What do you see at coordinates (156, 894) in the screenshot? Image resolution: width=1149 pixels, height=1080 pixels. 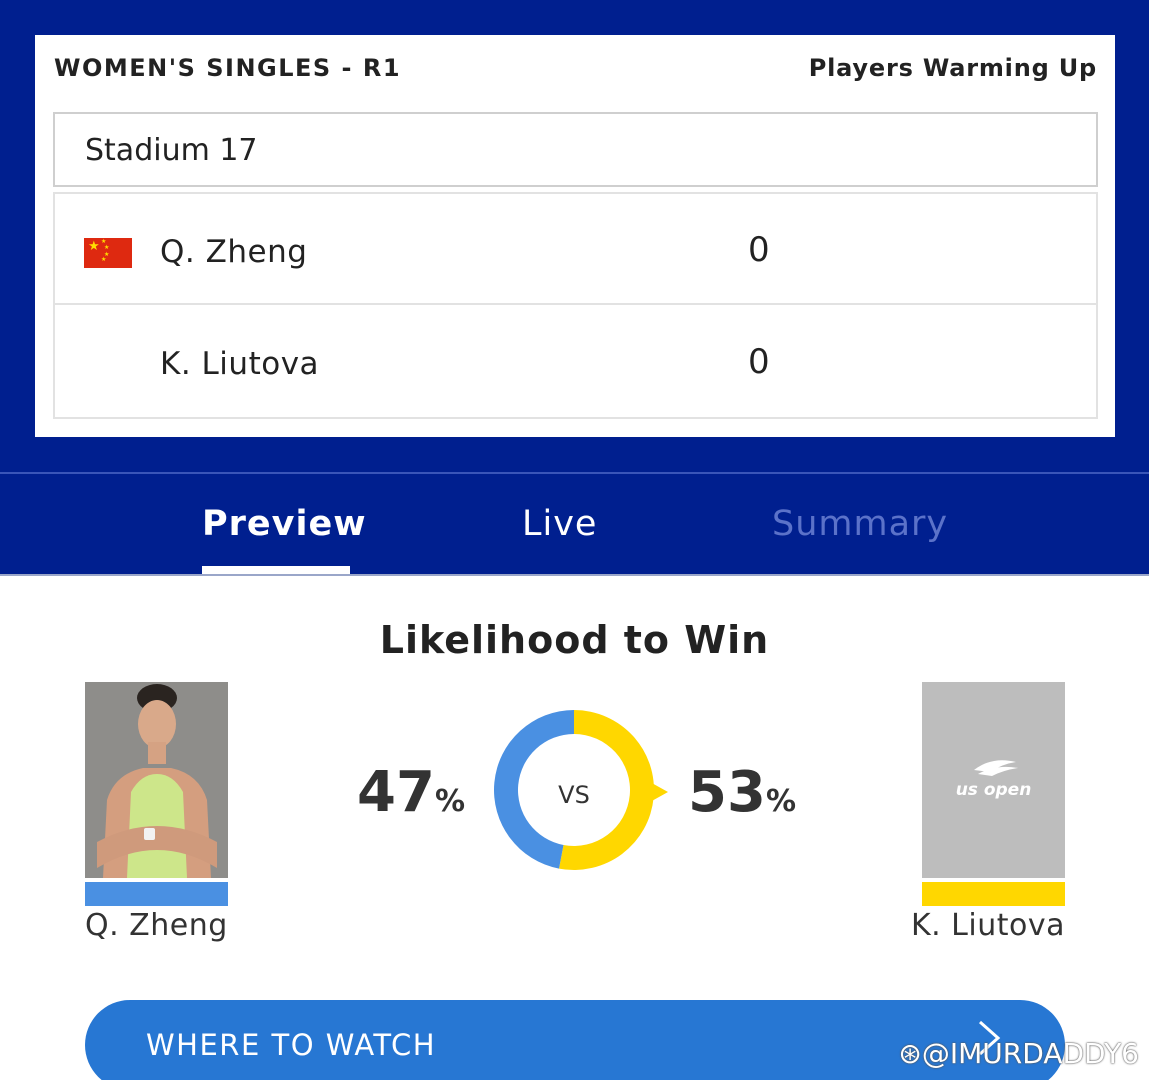 I see `player1-color-bar` at bounding box center [156, 894].